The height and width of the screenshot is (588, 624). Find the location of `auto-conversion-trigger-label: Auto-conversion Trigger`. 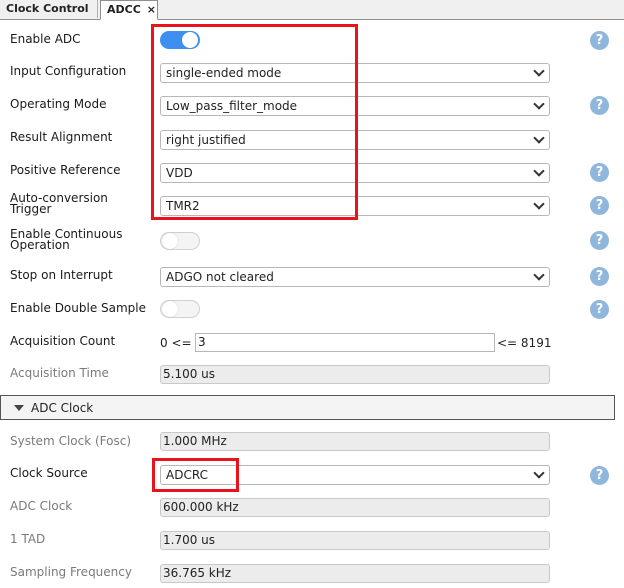

auto-conversion-trigger-label: Auto-conversion Trigger is located at coordinates (59, 204).